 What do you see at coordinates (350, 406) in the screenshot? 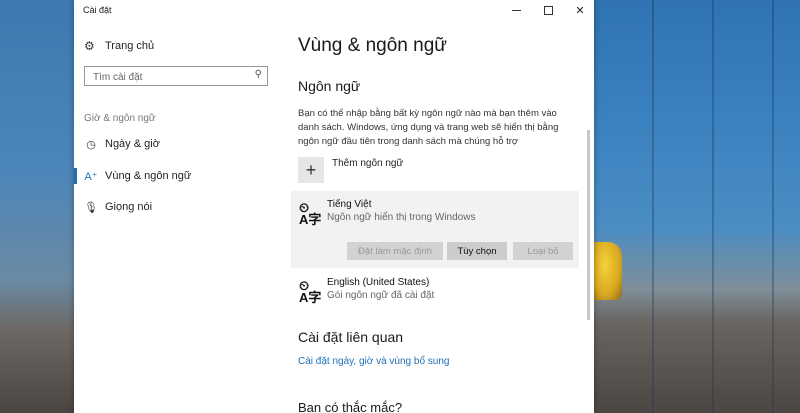
I see `questions-heading: Bạn có thắc mắc?` at bounding box center [350, 406].